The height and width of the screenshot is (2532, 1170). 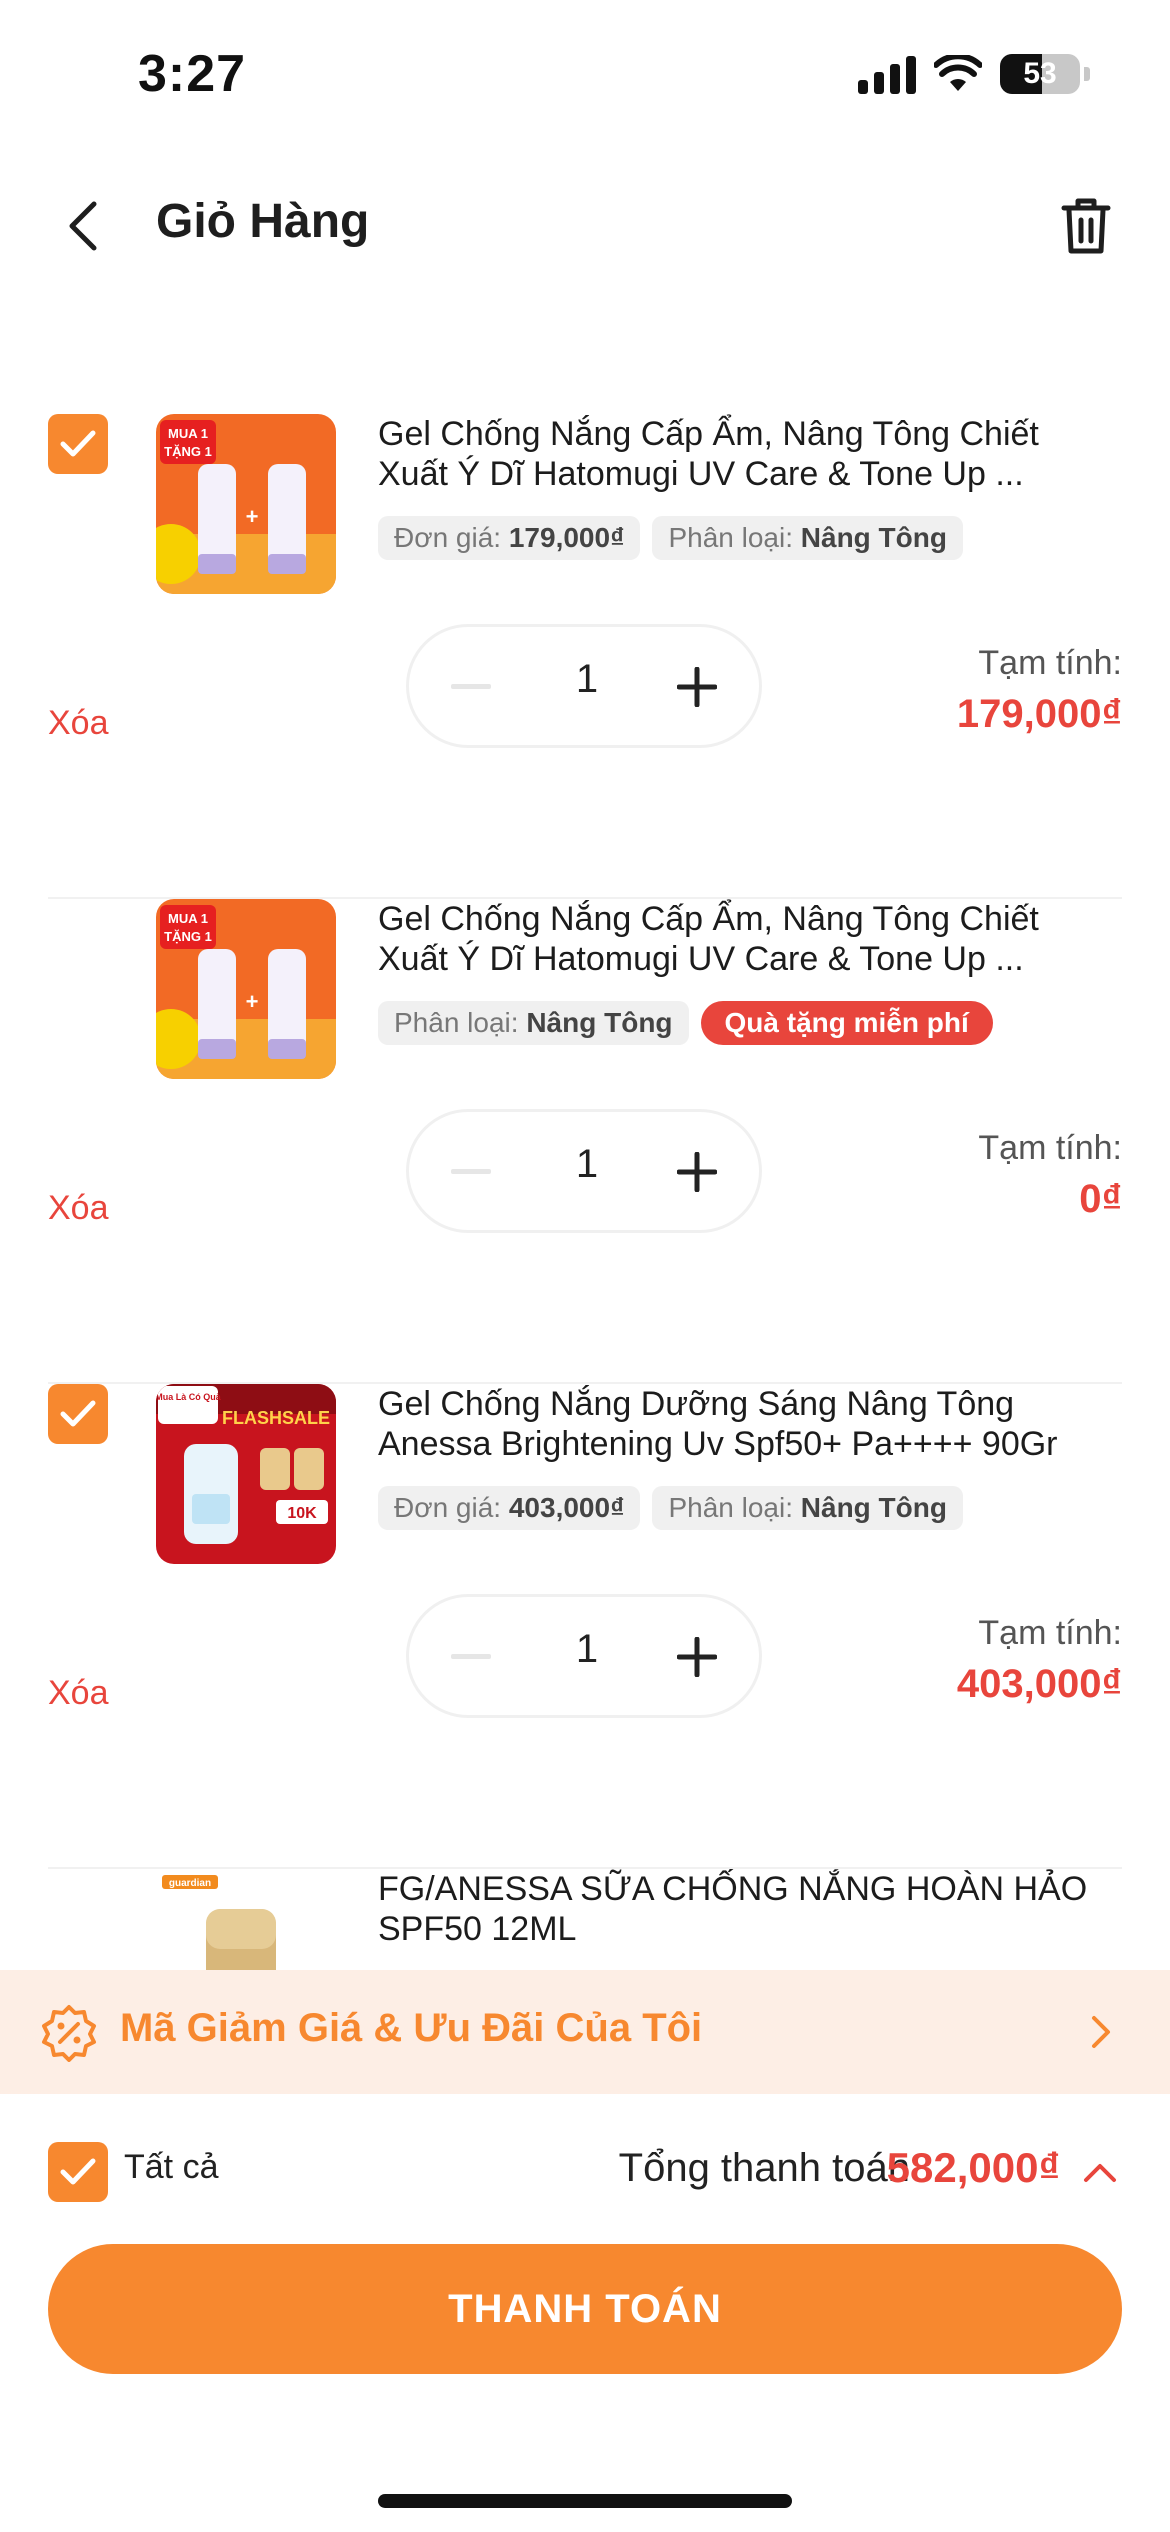 What do you see at coordinates (192, 74) in the screenshot?
I see `status-time: 3:27` at bounding box center [192, 74].